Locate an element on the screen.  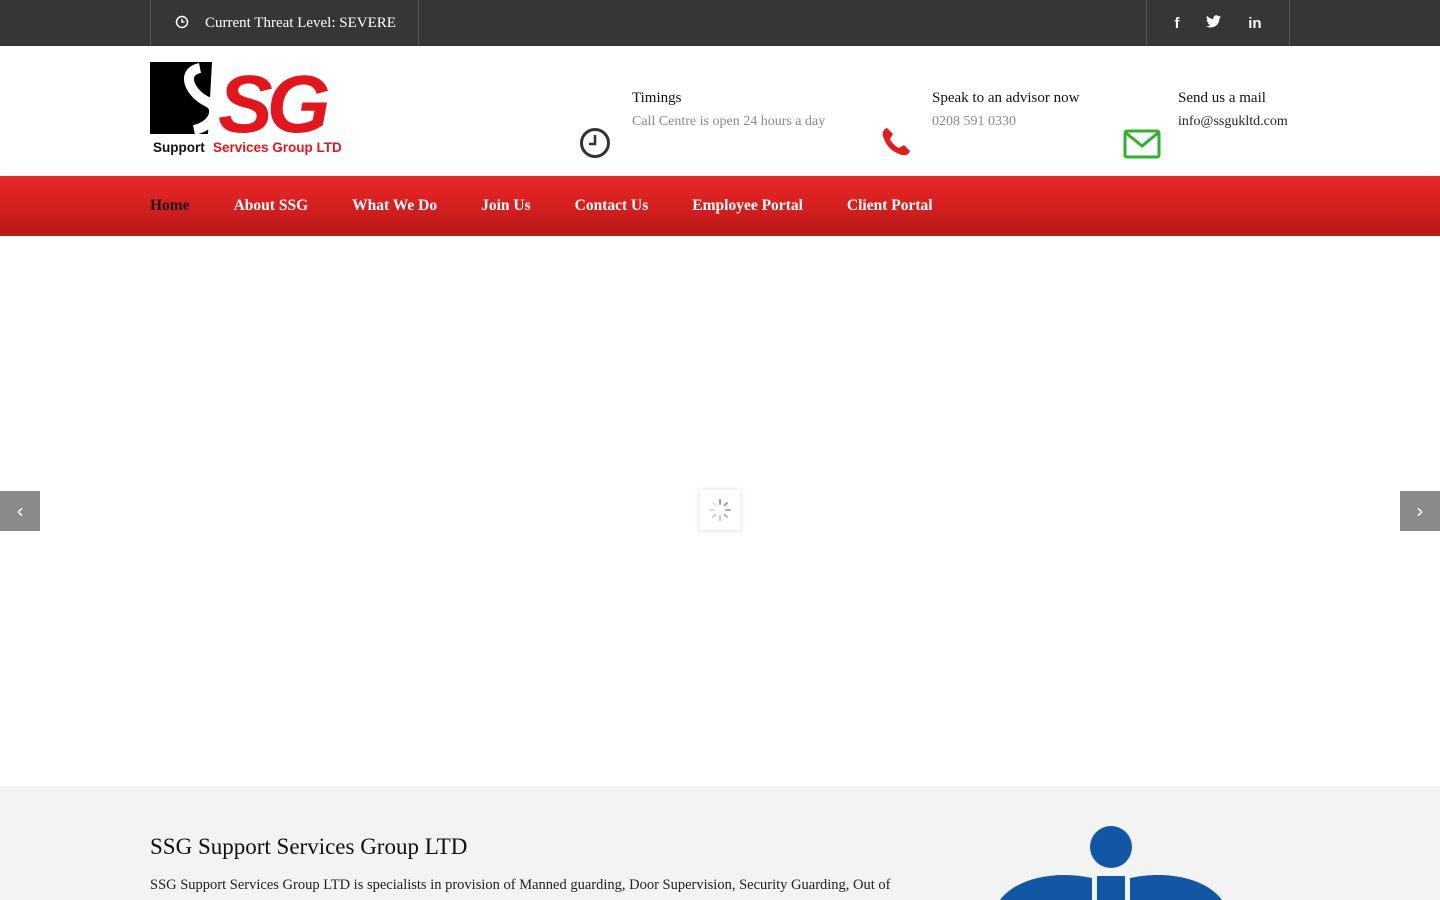
nav-item-about: About SSG is located at coordinates (271, 206).